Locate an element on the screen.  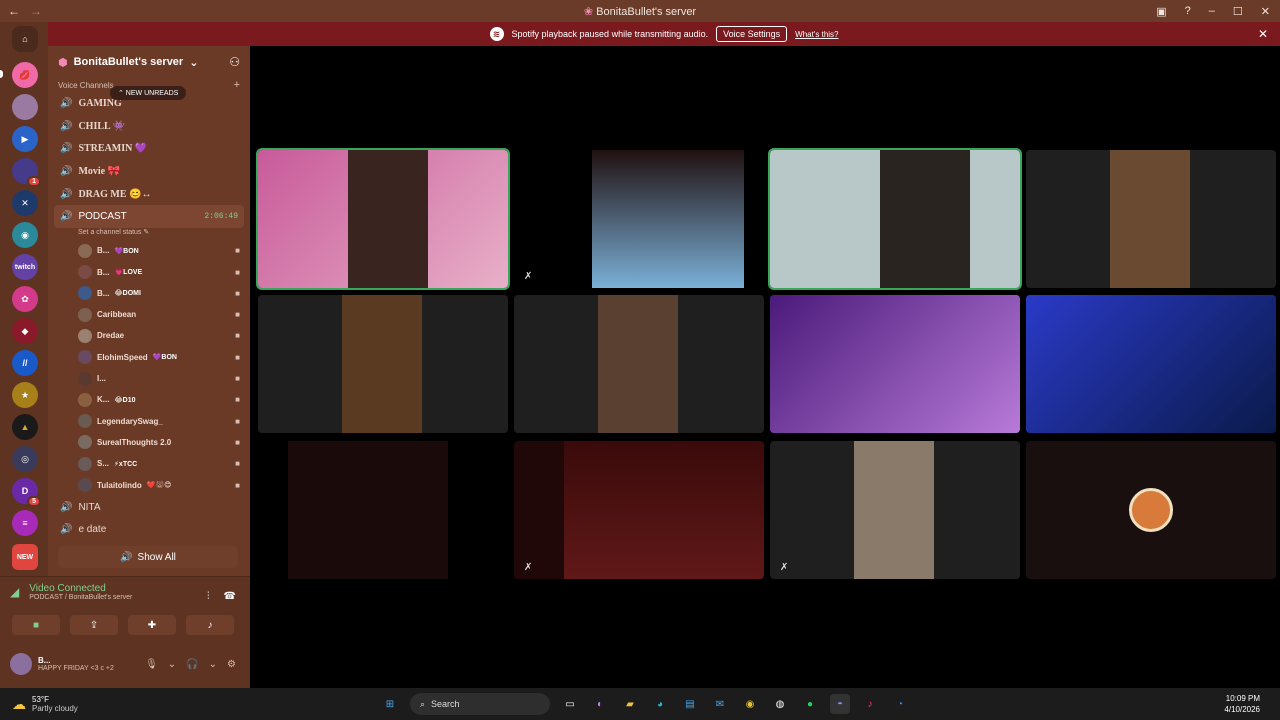
voice-location: PODCAST / BonitaBullet's server is located at coordinates (80, 597).